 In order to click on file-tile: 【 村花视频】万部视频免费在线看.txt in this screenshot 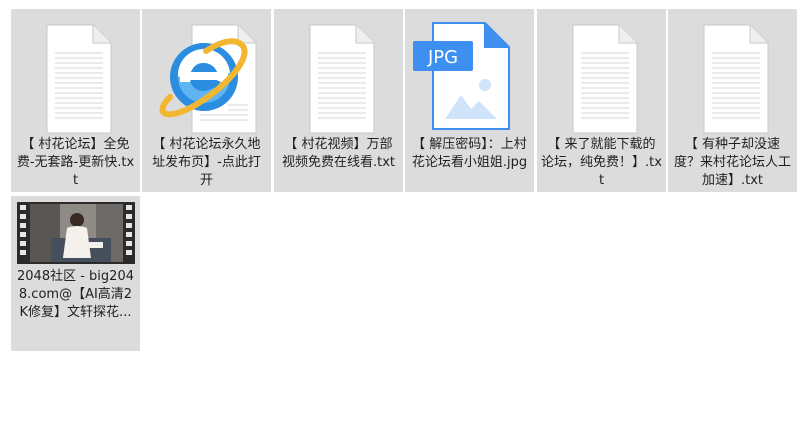, I will do `click(338, 100)`.